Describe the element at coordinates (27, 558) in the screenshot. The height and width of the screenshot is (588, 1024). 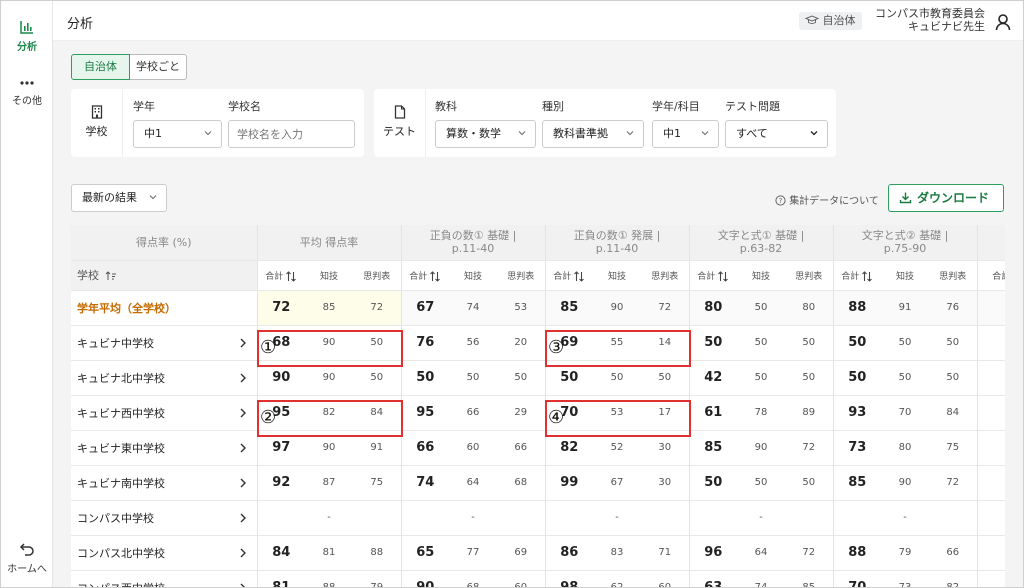
I see `nav-home: ホームへ` at that location.